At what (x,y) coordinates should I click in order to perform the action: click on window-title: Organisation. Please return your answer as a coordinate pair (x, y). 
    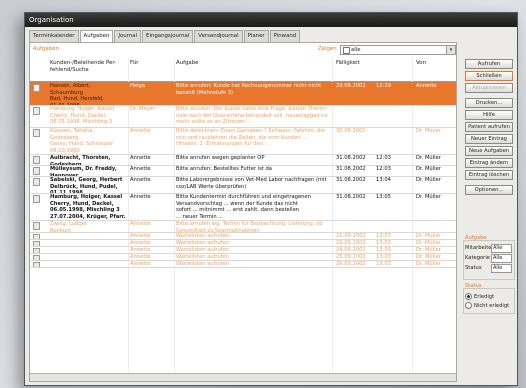
    Looking at the image, I should click on (271, 20).